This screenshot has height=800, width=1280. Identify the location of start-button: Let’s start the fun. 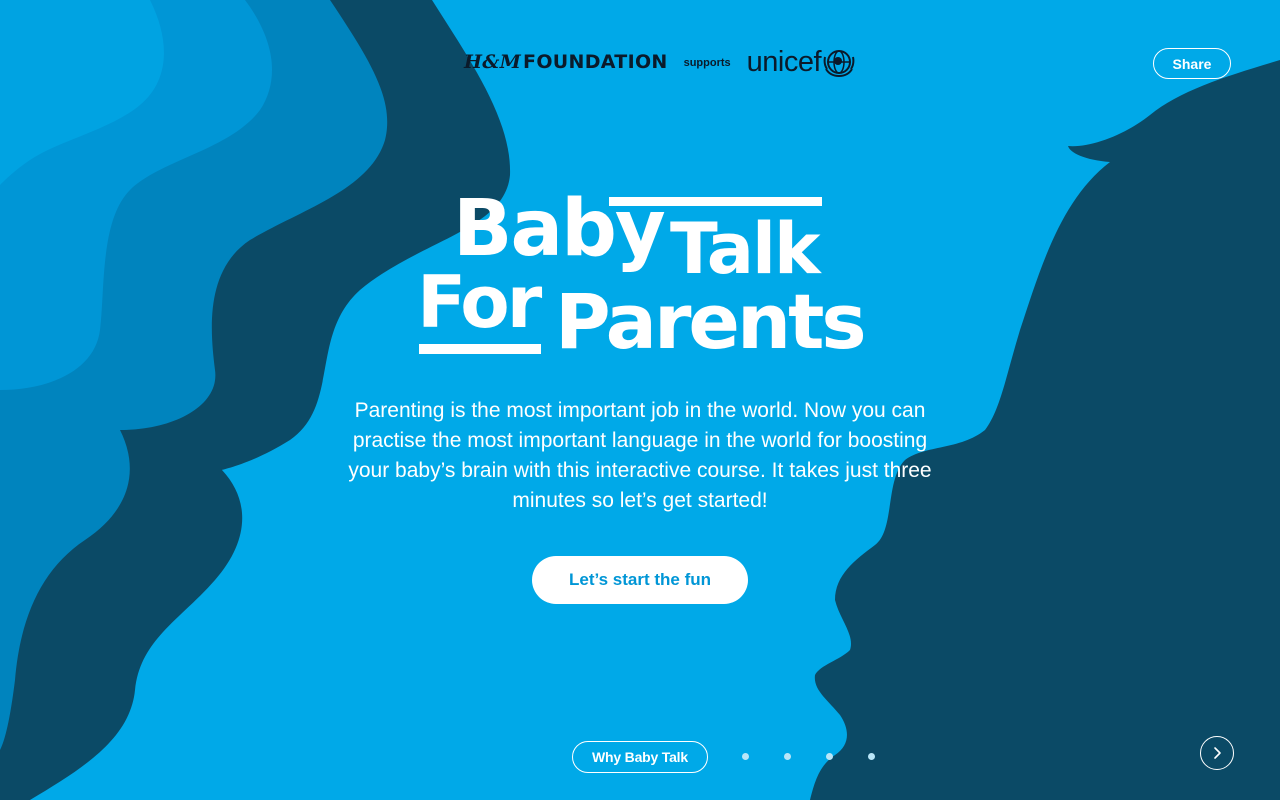
(640, 580).